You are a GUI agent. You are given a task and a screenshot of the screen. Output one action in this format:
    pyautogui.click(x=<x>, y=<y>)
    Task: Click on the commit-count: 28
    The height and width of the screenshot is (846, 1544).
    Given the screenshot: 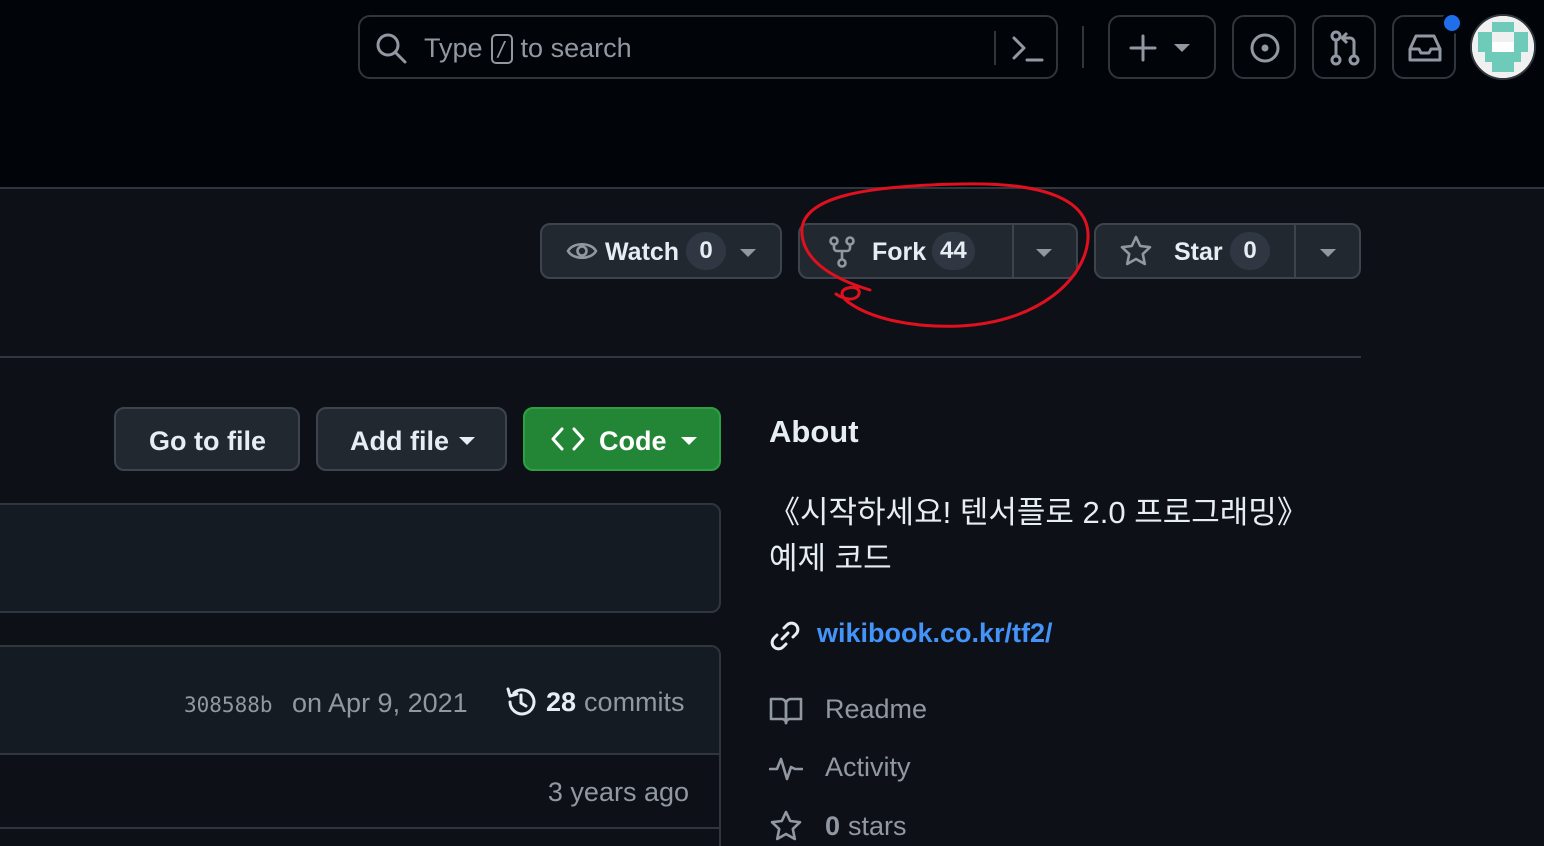 What is the action you would take?
    pyautogui.click(x=561, y=701)
    